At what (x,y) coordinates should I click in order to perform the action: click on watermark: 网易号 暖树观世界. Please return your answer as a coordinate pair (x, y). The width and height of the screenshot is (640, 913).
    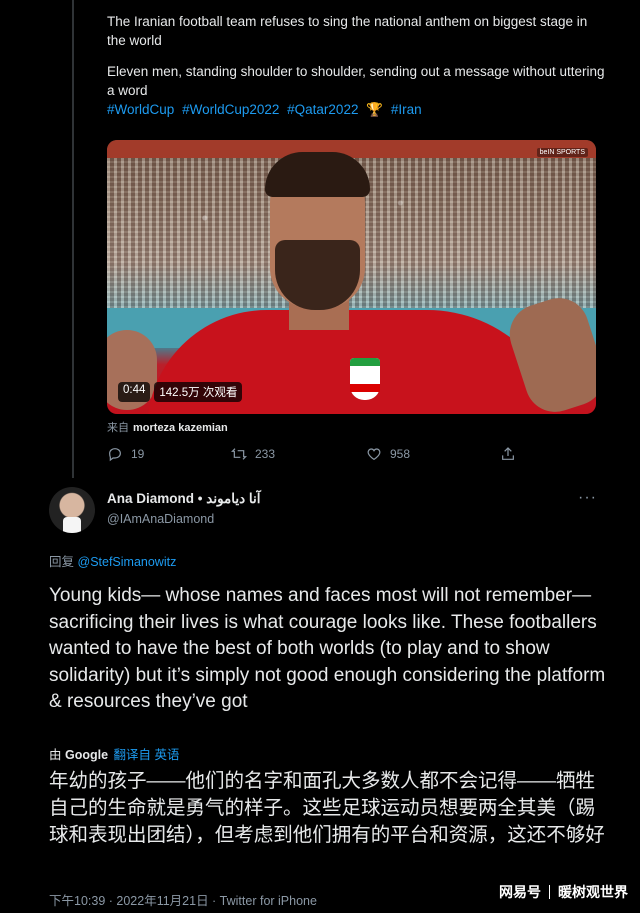
    Looking at the image, I should click on (563, 892).